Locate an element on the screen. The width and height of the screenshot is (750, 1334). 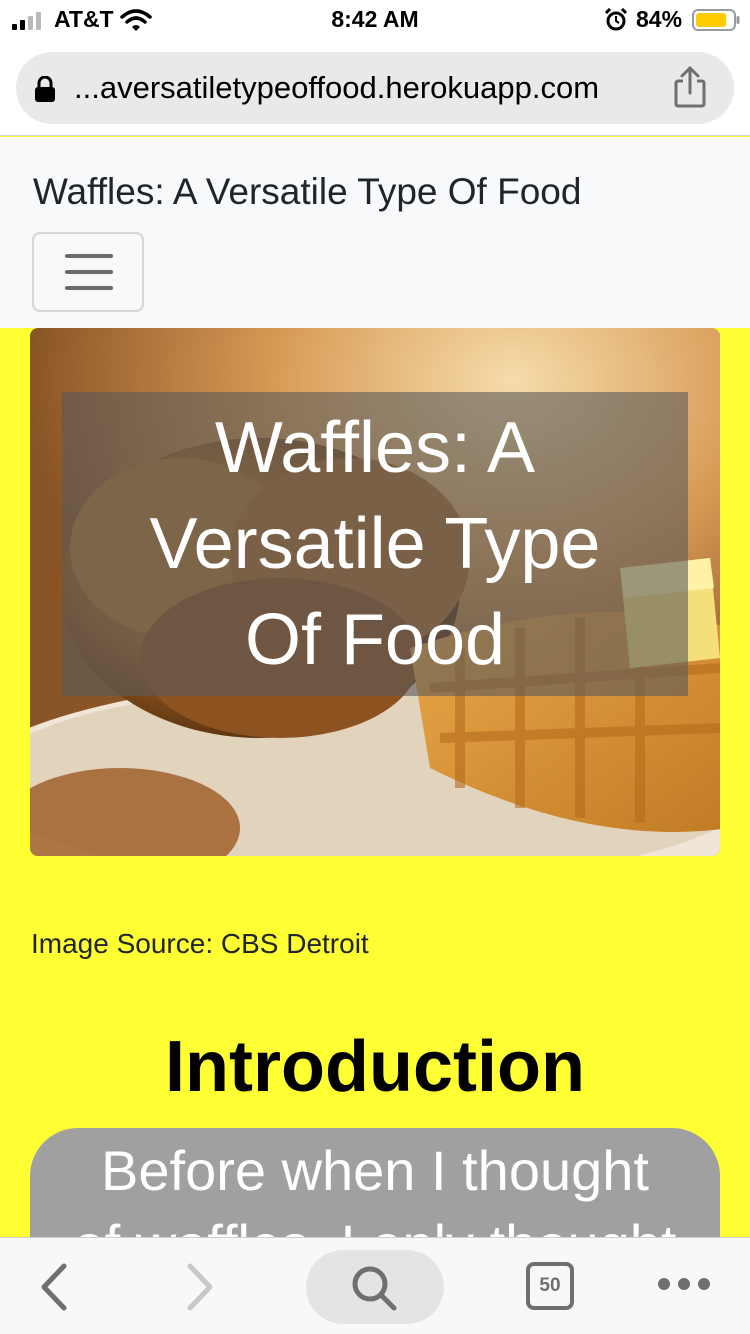
tabs-button: 50 is located at coordinates (550, 1286).